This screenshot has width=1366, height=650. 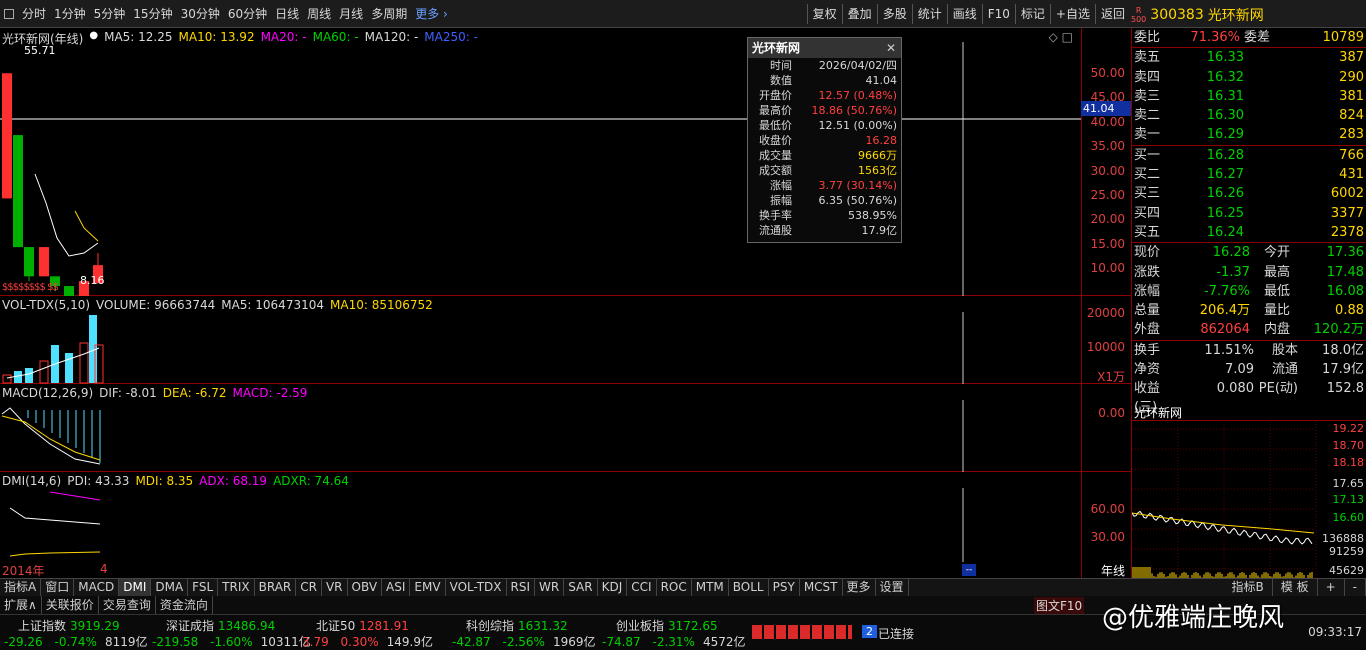 What do you see at coordinates (276, 587) in the screenshot?
I see `indicator-tab: BRAR` at bounding box center [276, 587].